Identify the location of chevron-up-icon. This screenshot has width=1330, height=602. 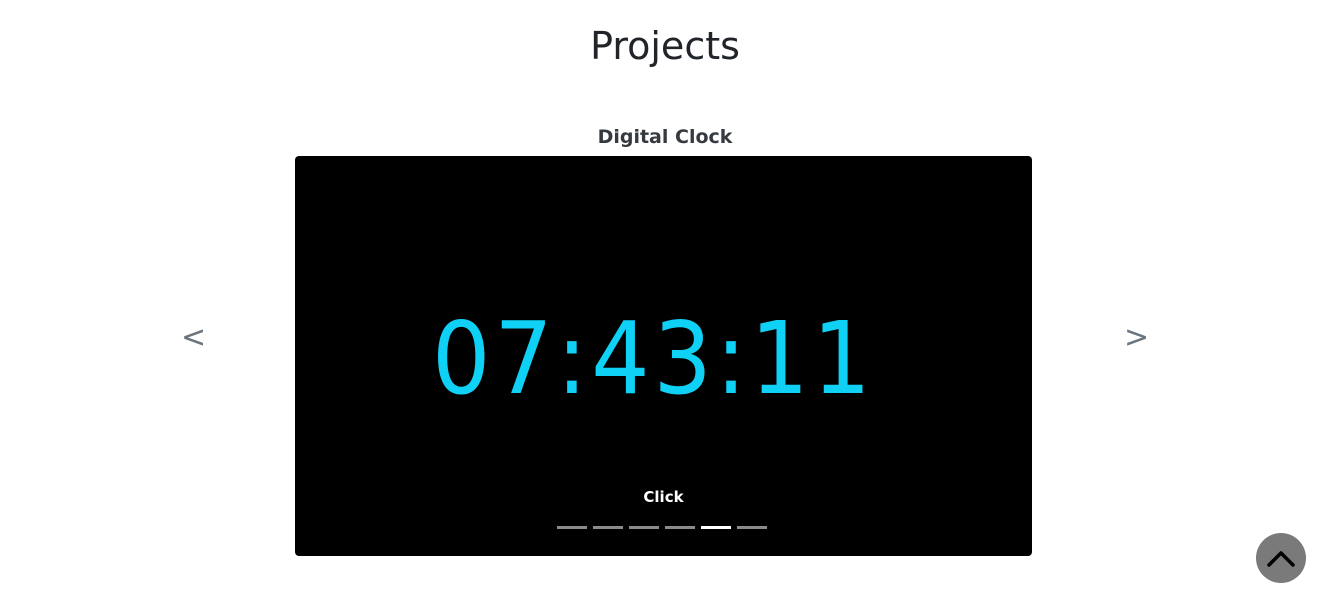
(1281, 559).